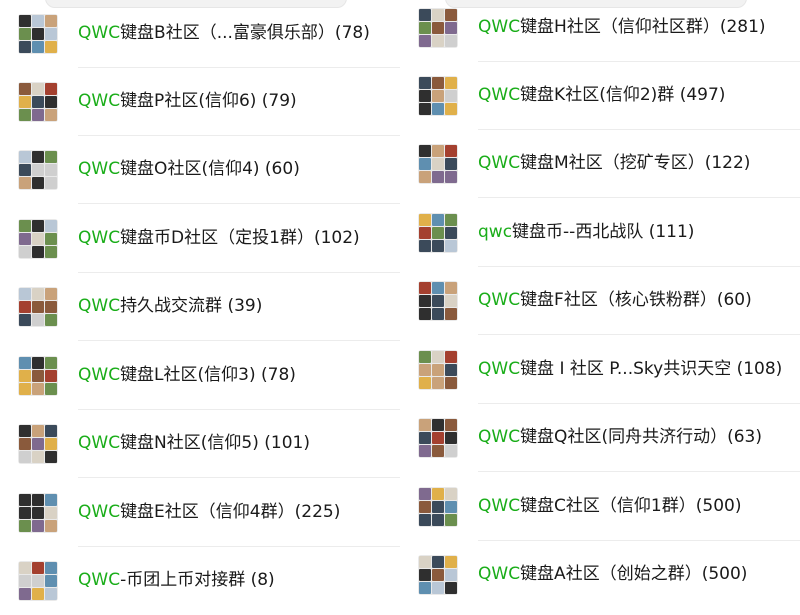 The height and width of the screenshot is (615, 800). Describe the element at coordinates (200, 102) in the screenshot. I see `group-chat-row: QWC键盘P社区(信仰6) (79)` at that location.